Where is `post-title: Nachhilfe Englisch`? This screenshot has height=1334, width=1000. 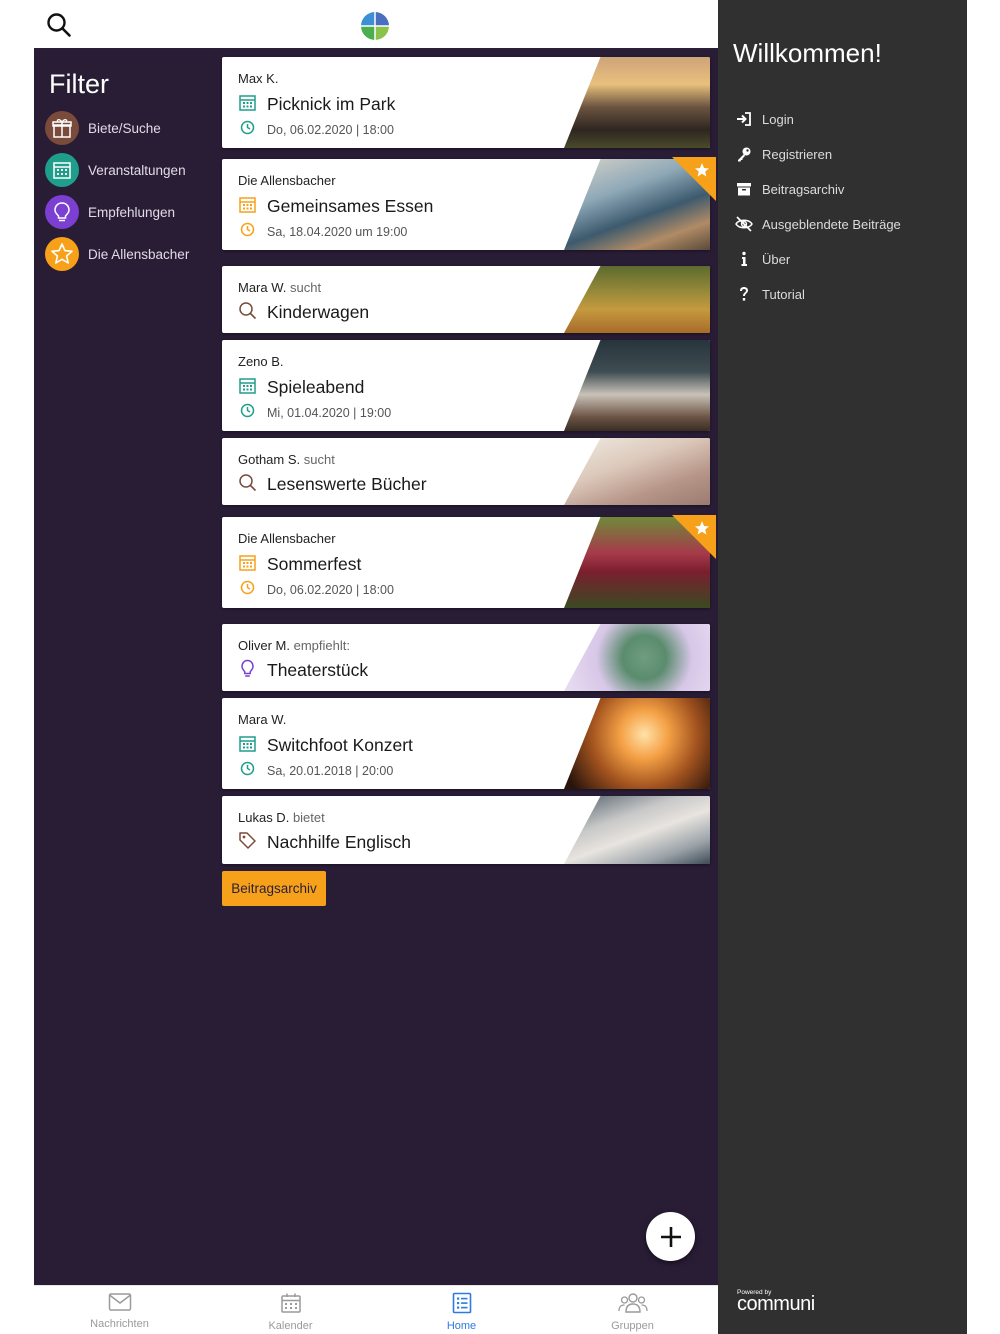 post-title: Nachhilfe Englisch is located at coordinates (339, 842).